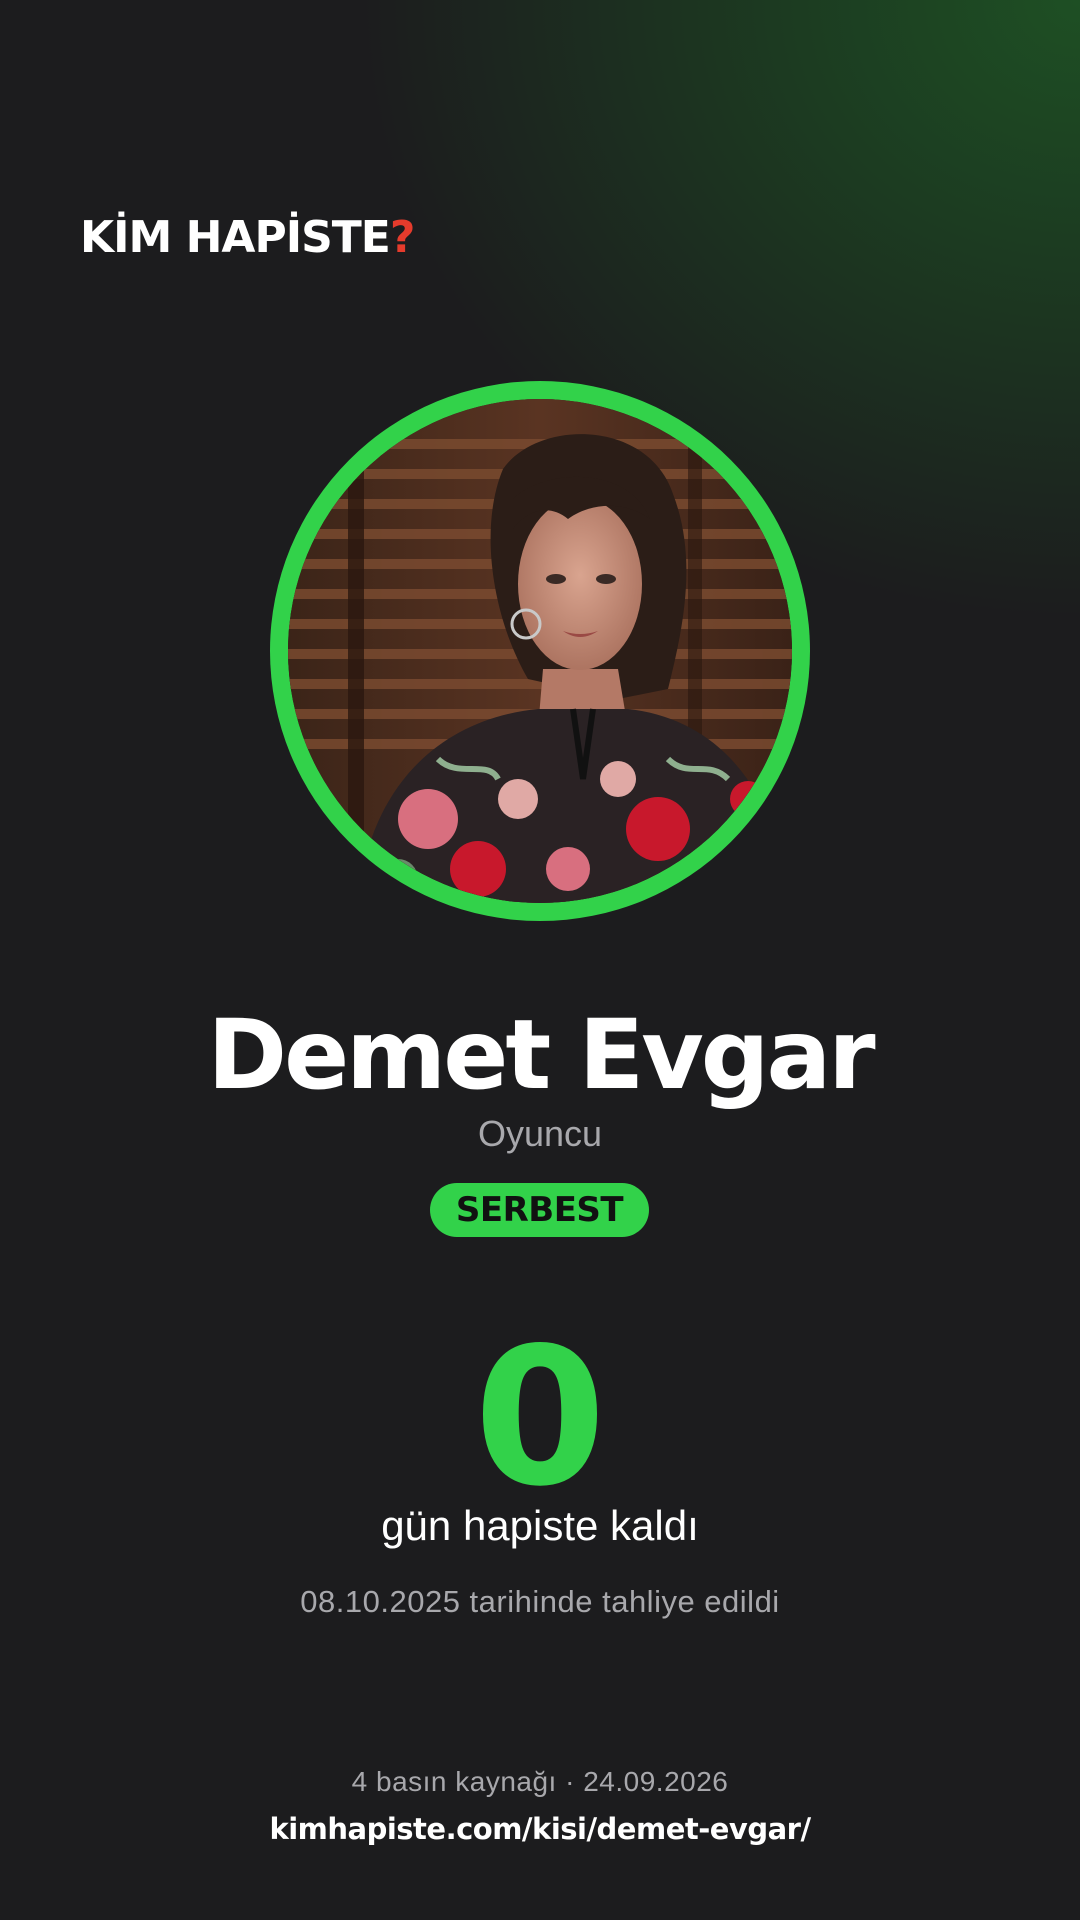 This screenshot has width=1080, height=1920. What do you see at coordinates (541, 1055) in the screenshot?
I see `person-name: Demet Evgar` at bounding box center [541, 1055].